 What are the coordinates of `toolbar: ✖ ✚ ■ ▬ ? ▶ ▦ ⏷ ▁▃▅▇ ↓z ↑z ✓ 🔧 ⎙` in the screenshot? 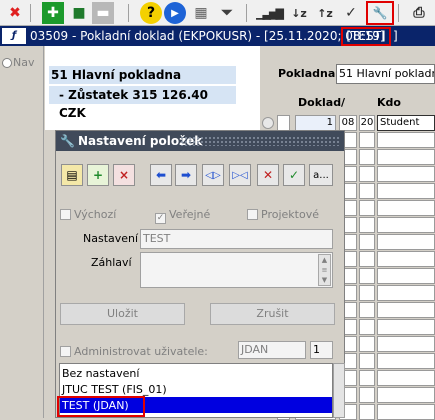 It's located at (217, 13).